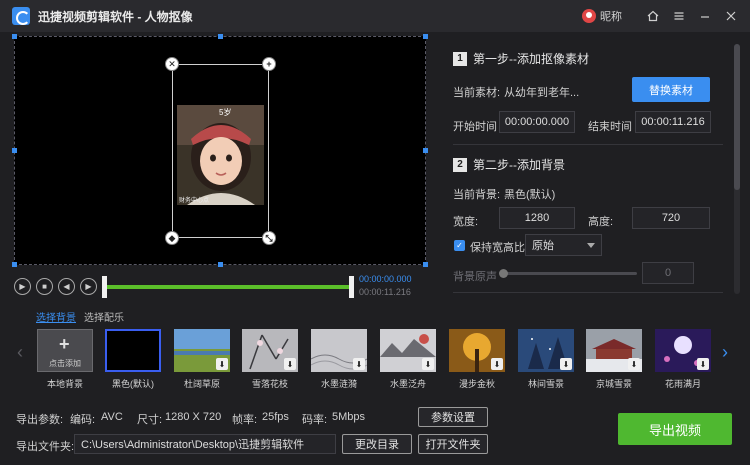 The image size is (750, 465). Describe the element at coordinates (569, 273) in the screenshot. I see `bg-audio-slider` at that location.